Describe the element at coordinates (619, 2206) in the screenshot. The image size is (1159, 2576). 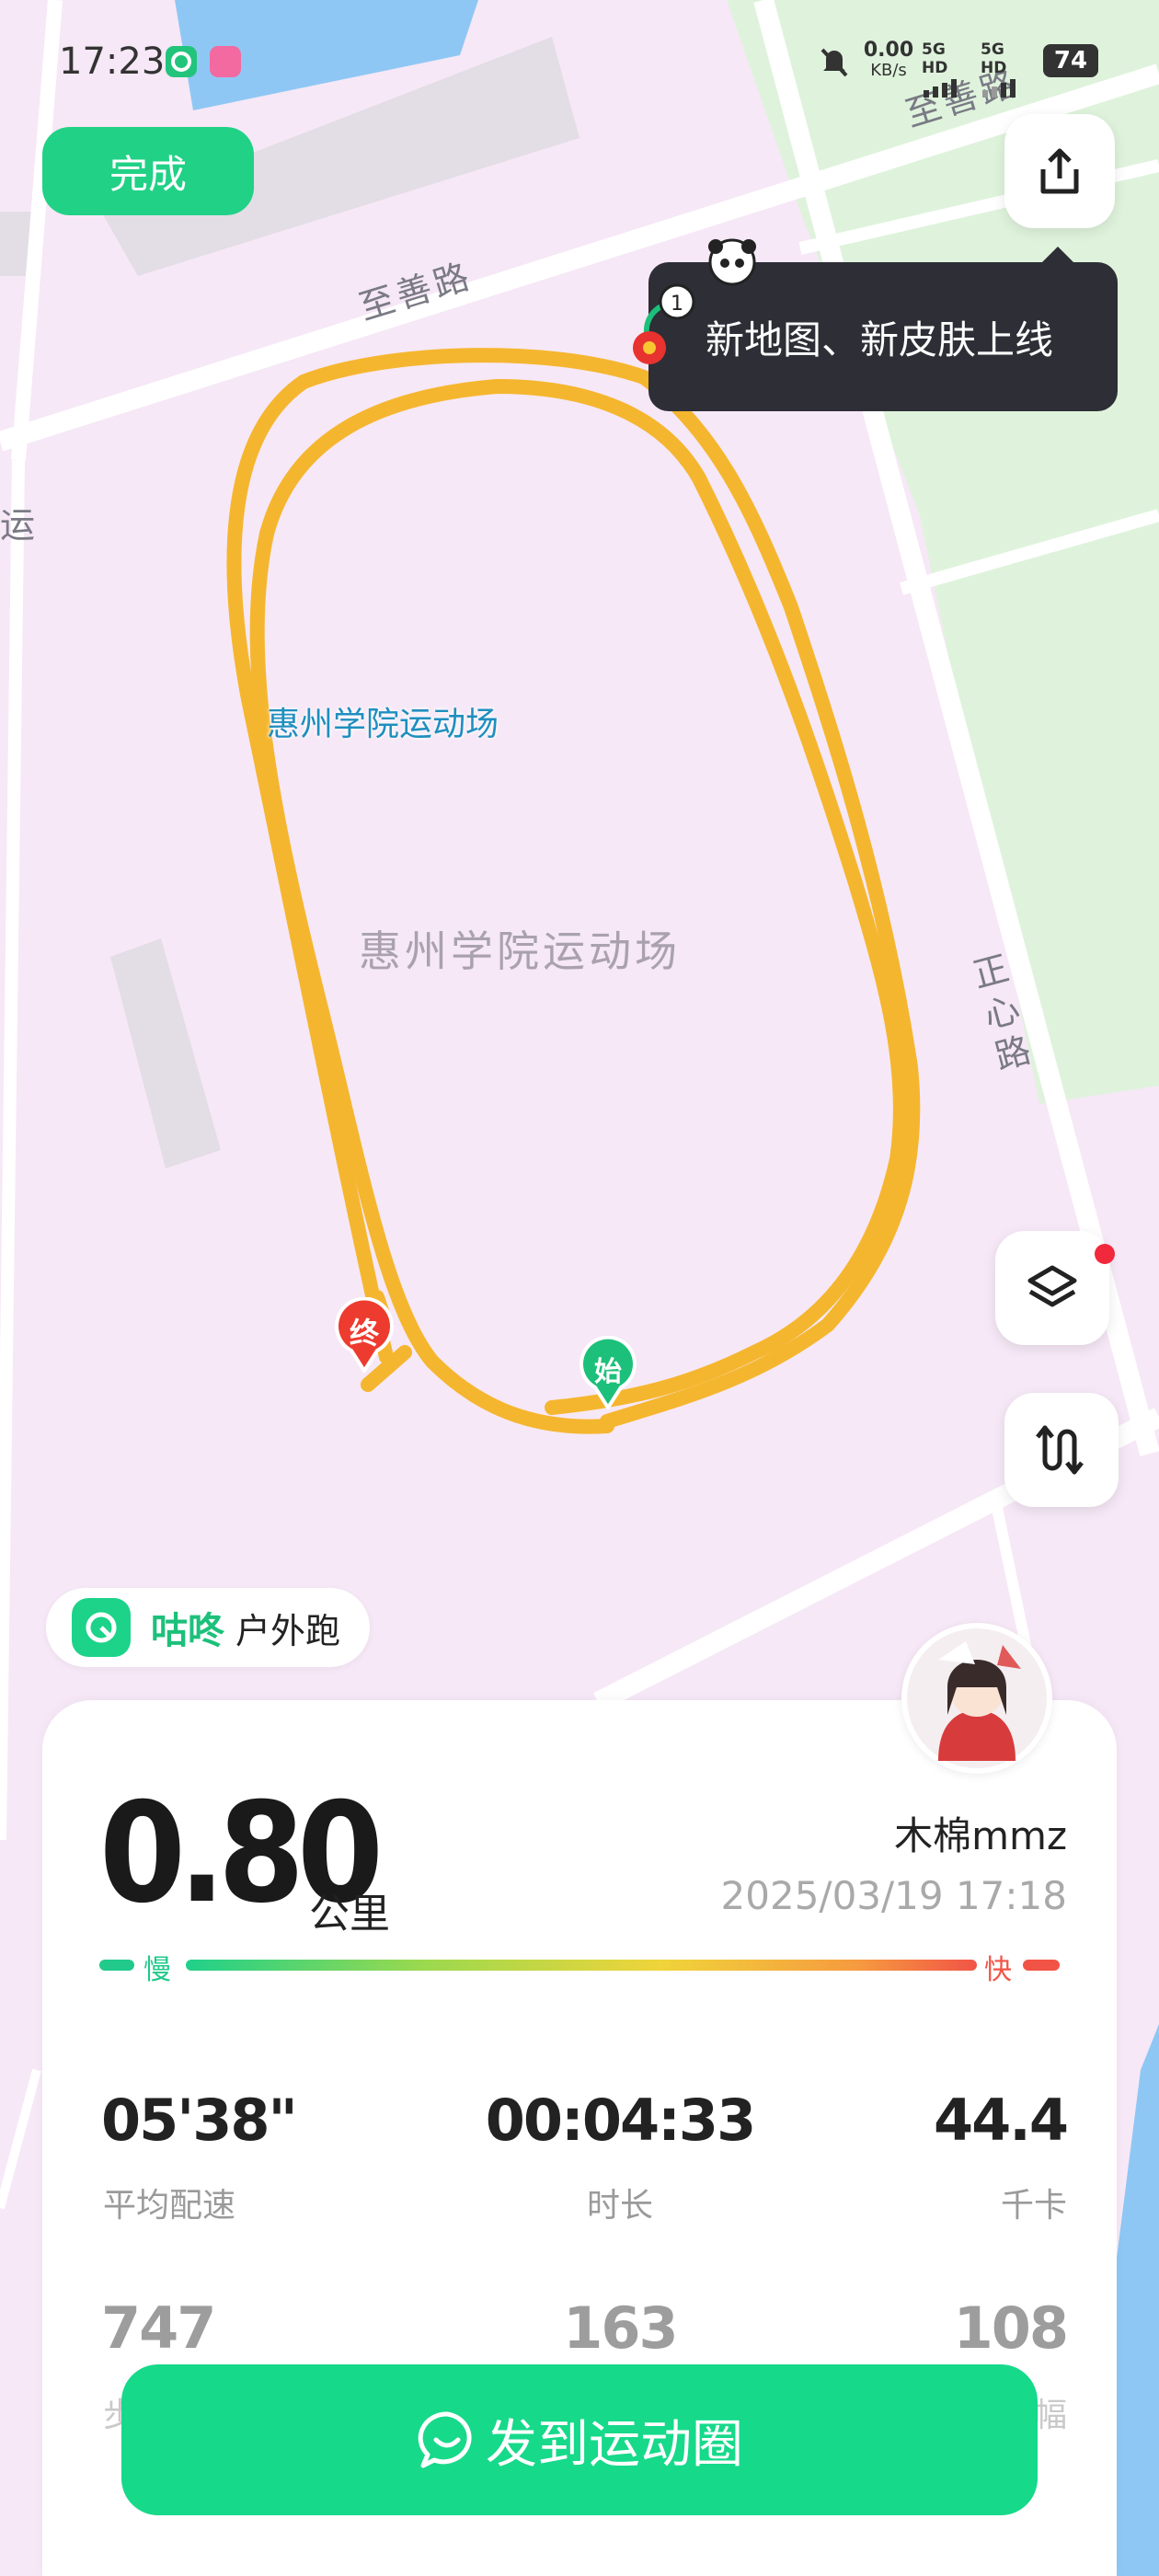
I see `duration-label: 时长` at that location.